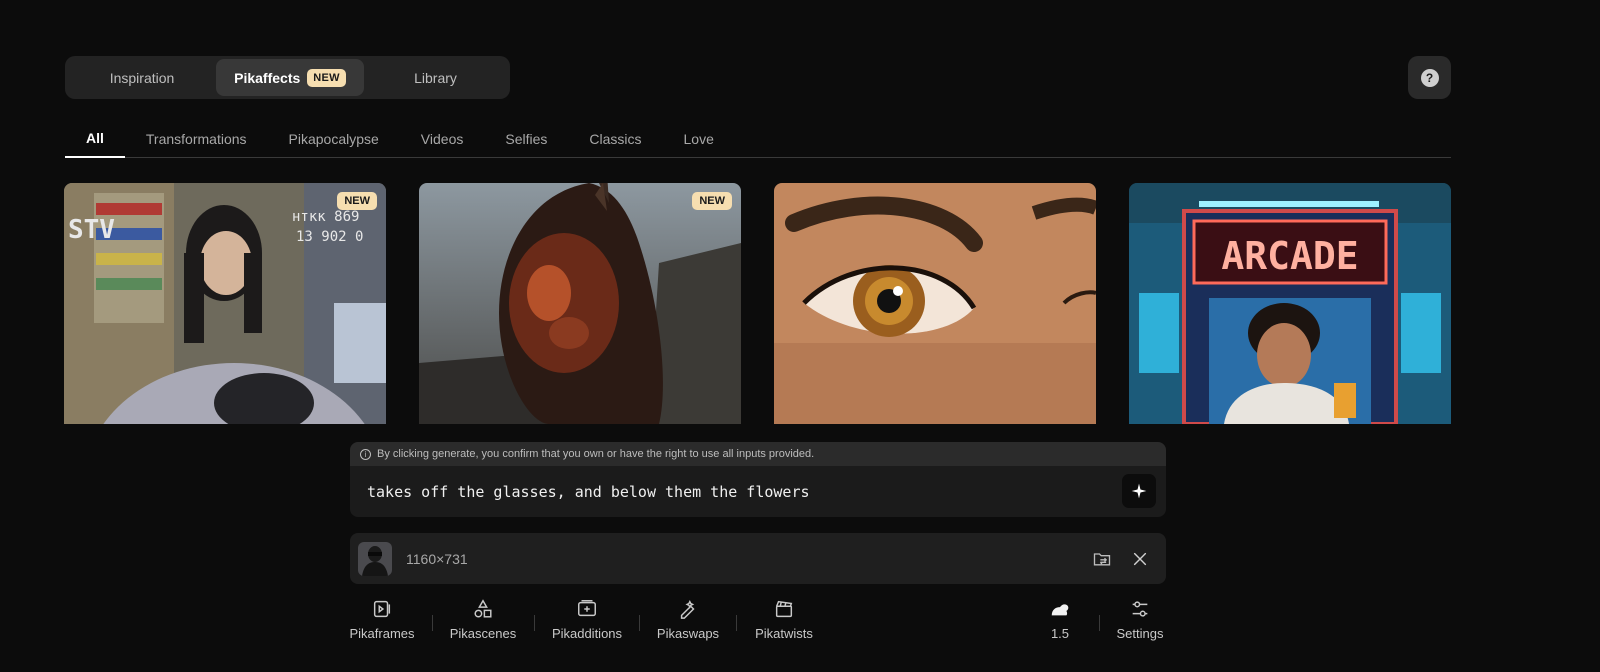  I want to click on effect-card-2: NEW, so click(580, 303).